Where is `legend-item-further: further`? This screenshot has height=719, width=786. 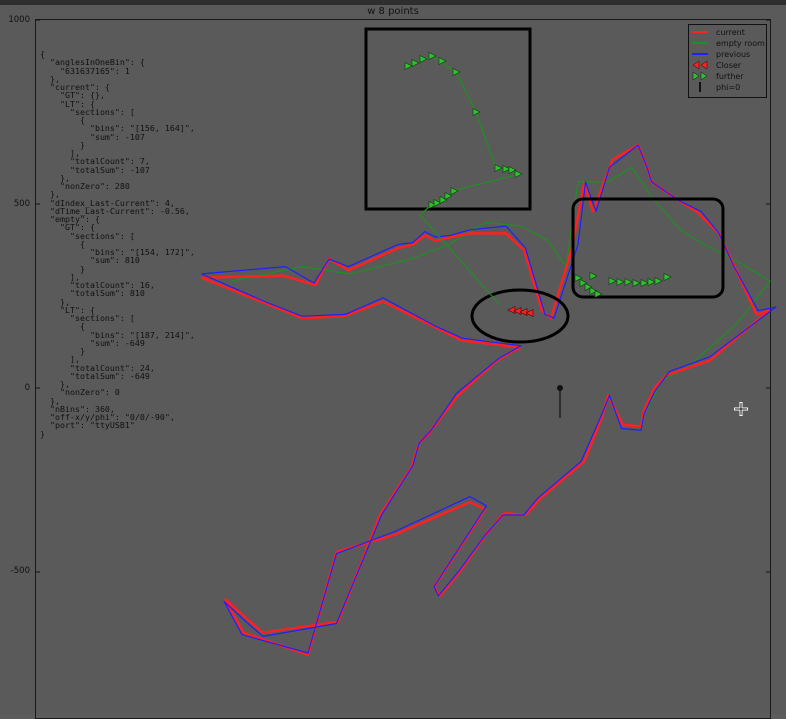 legend-item-further: further is located at coordinates (718, 76).